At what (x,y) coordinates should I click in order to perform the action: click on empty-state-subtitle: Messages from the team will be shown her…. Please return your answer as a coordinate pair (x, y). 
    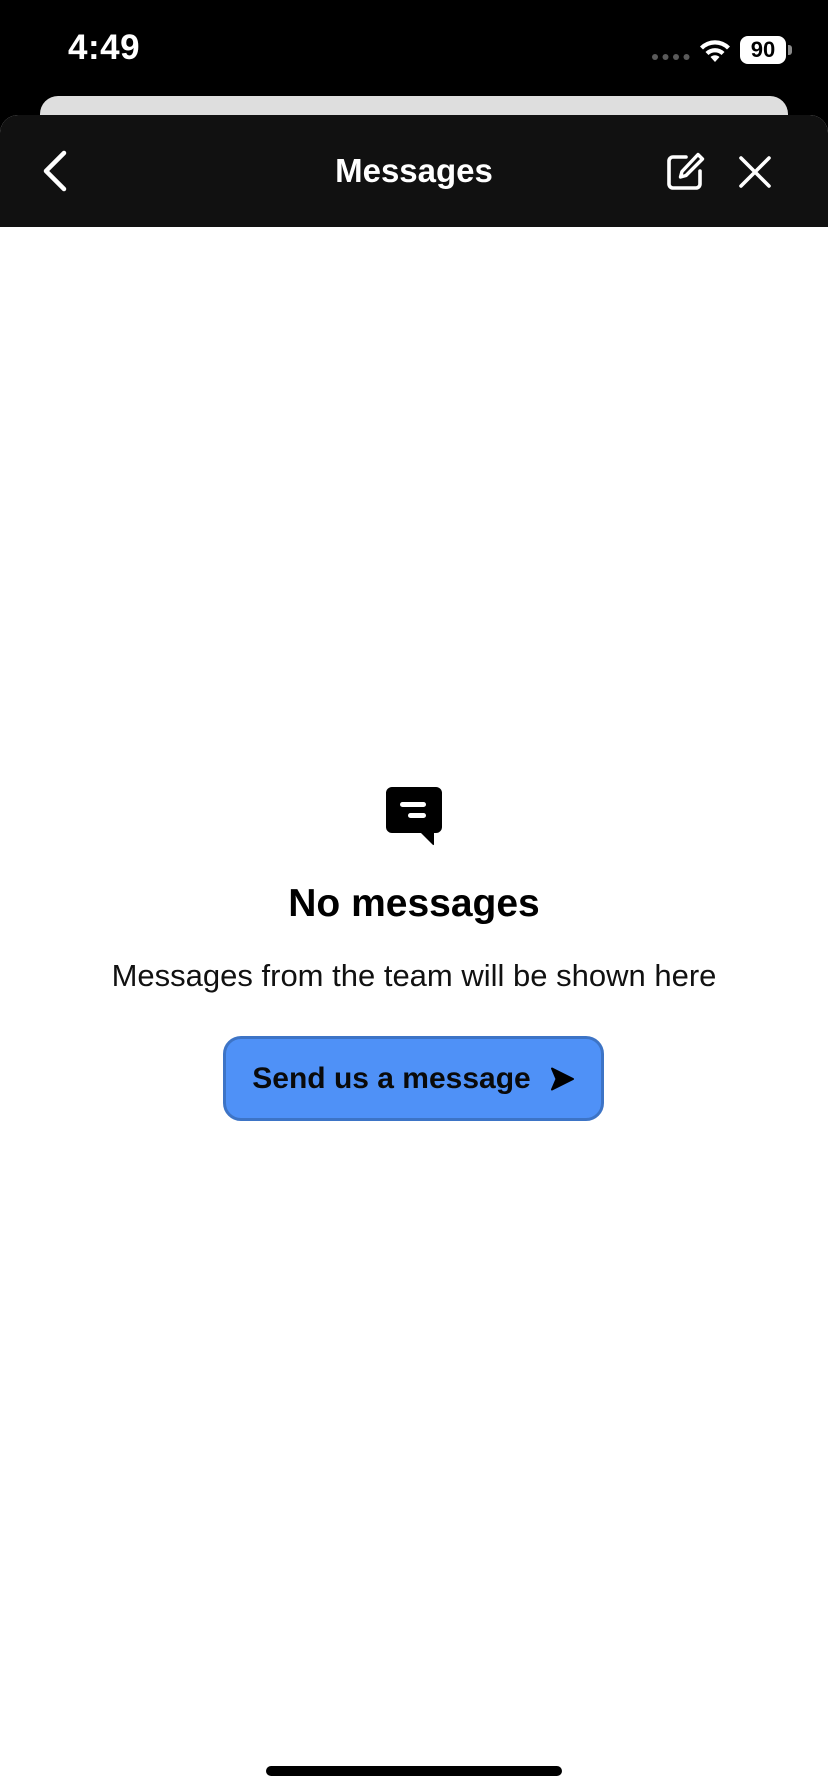
    Looking at the image, I should click on (414, 975).